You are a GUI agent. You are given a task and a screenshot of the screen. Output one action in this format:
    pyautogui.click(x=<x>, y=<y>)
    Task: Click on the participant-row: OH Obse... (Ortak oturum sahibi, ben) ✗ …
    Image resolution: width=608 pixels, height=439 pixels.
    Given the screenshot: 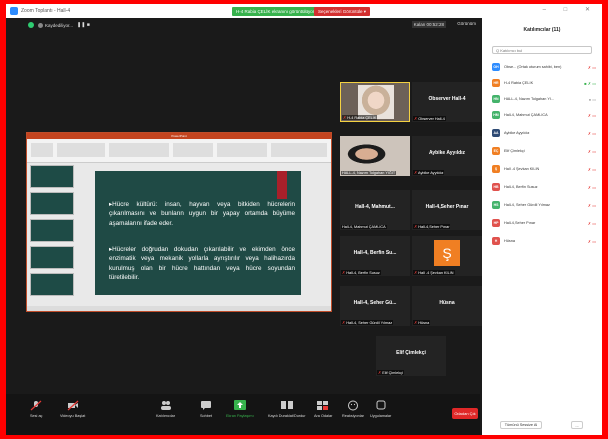 What is the action you would take?
    pyautogui.click(x=545, y=67)
    